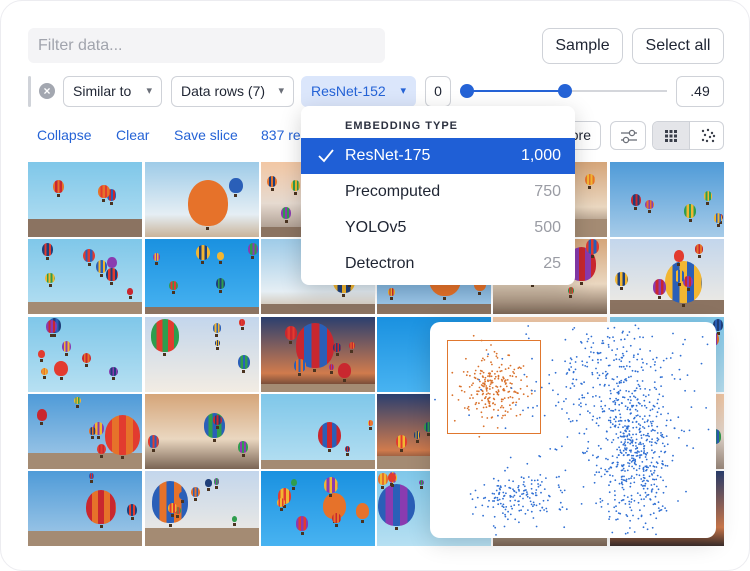 Image resolution: width=750 pixels, height=571 pixels. Describe the element at coordinates (438, 156) in the screenshot. I see `menu-item-resnet-175: ResNet-175 1,000` at that location.